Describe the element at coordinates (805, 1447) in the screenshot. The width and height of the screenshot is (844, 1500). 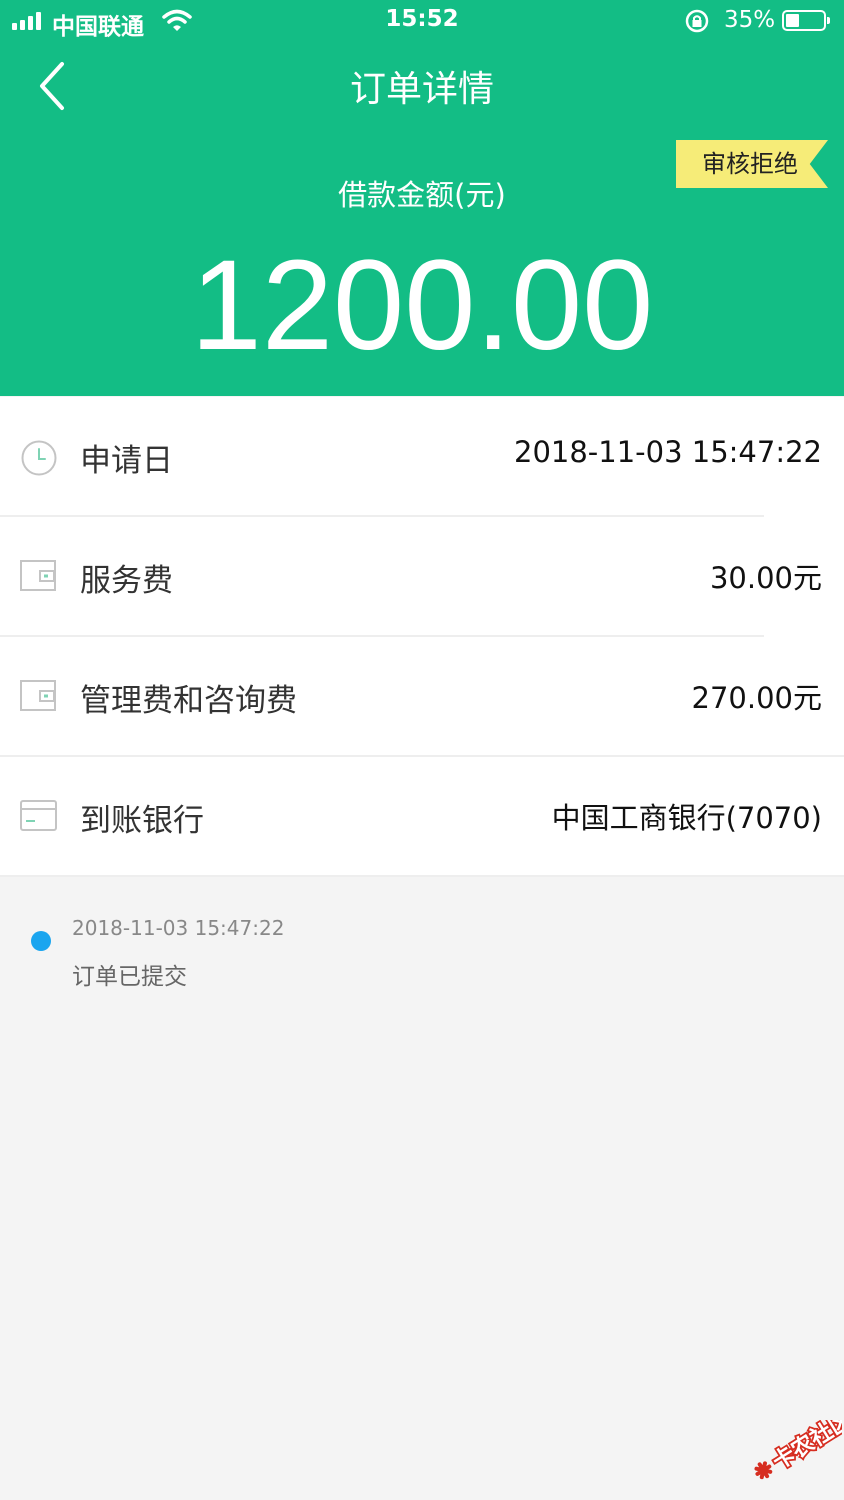
I see `watermark-text: 卡农社区` at that location.